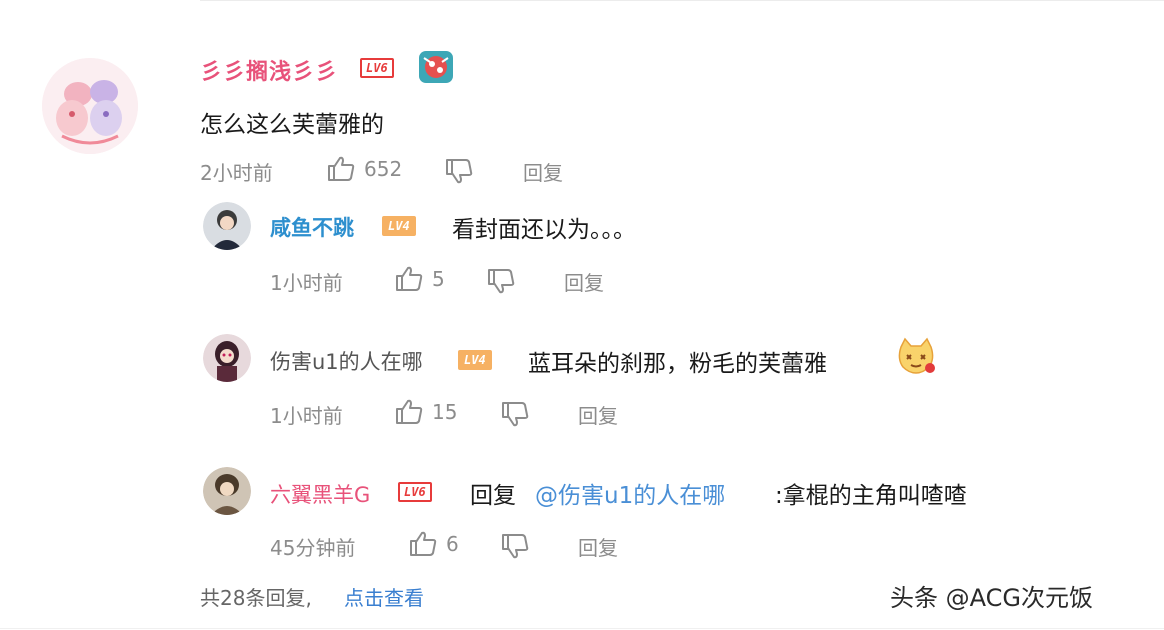 This screenshot has height=630, width=1164. What do you see at coordinates (256, 598) in the screenshot?
I see `reply-count: 共28条回复,` at bounding box center [256, 598].